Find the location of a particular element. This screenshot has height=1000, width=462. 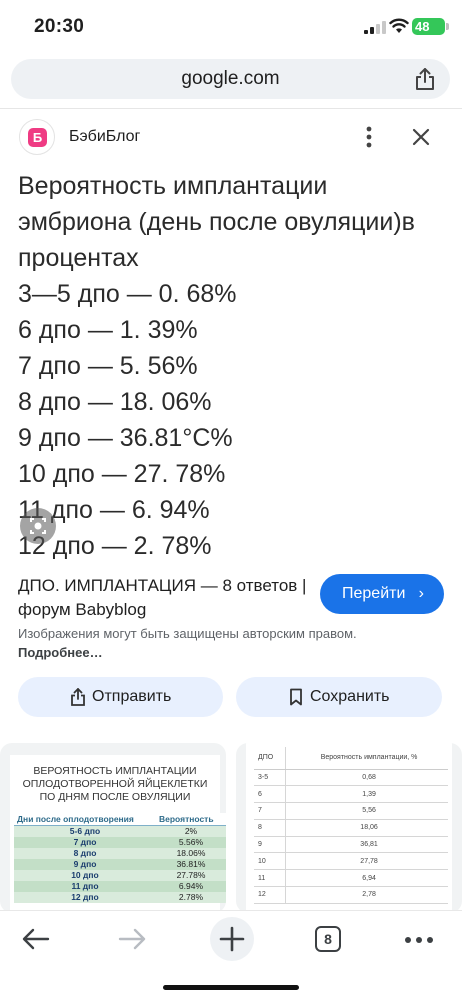

image-text-line: эмбриона (день после овуляции)в is located at coordinates (216, 222).